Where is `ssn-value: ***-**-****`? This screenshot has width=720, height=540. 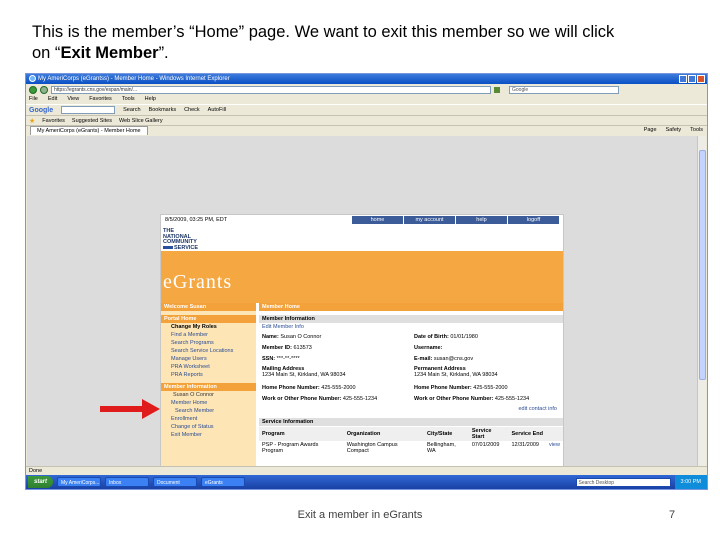 ssn-value: ***-**-**** is located at coordinates (288, 359).